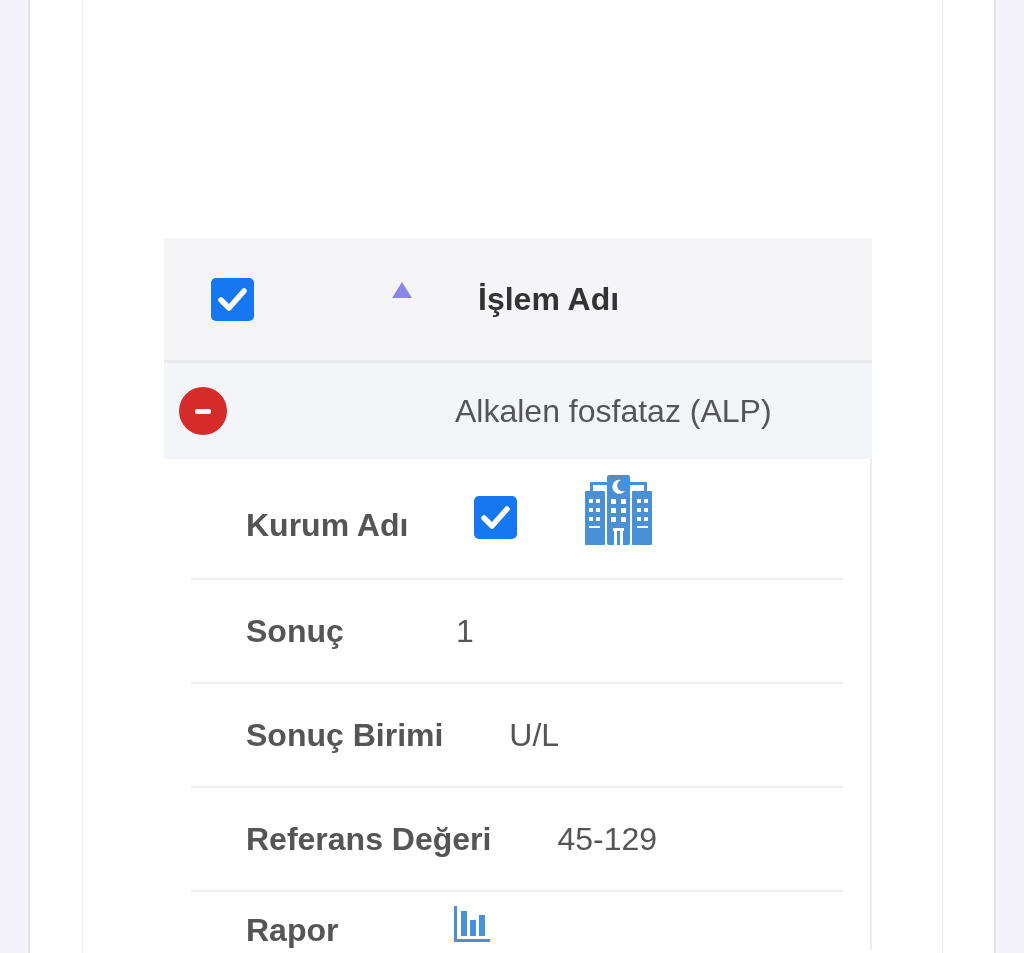 This screenshot has width=1024, height=953. What do you see at coordinates (402, 290) in the screenshot?
I see `sort-up-icon` at bounding box center [402, 290].